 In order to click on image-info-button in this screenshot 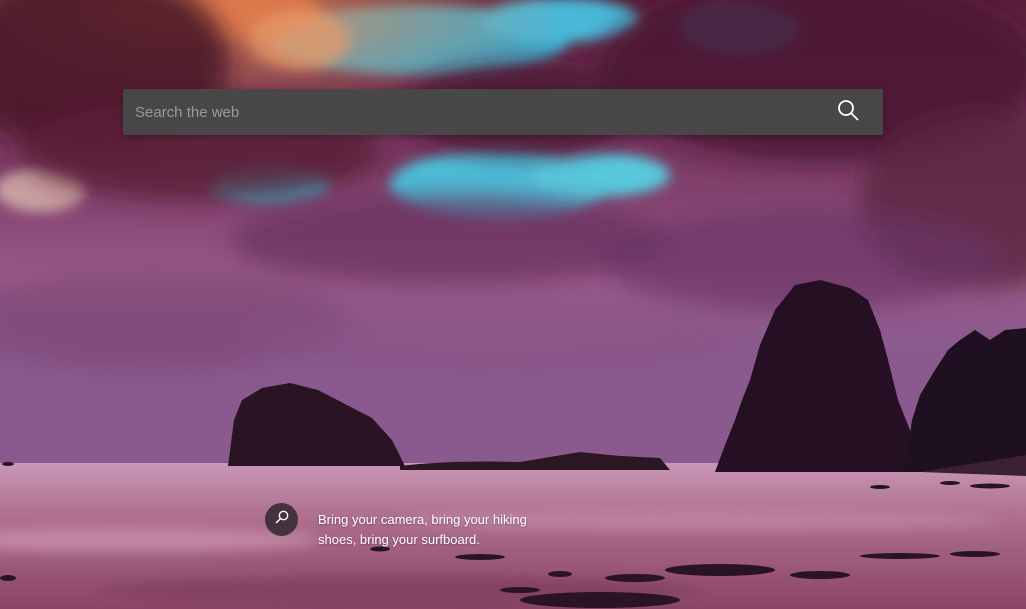, I will do `click(281, 519)`.